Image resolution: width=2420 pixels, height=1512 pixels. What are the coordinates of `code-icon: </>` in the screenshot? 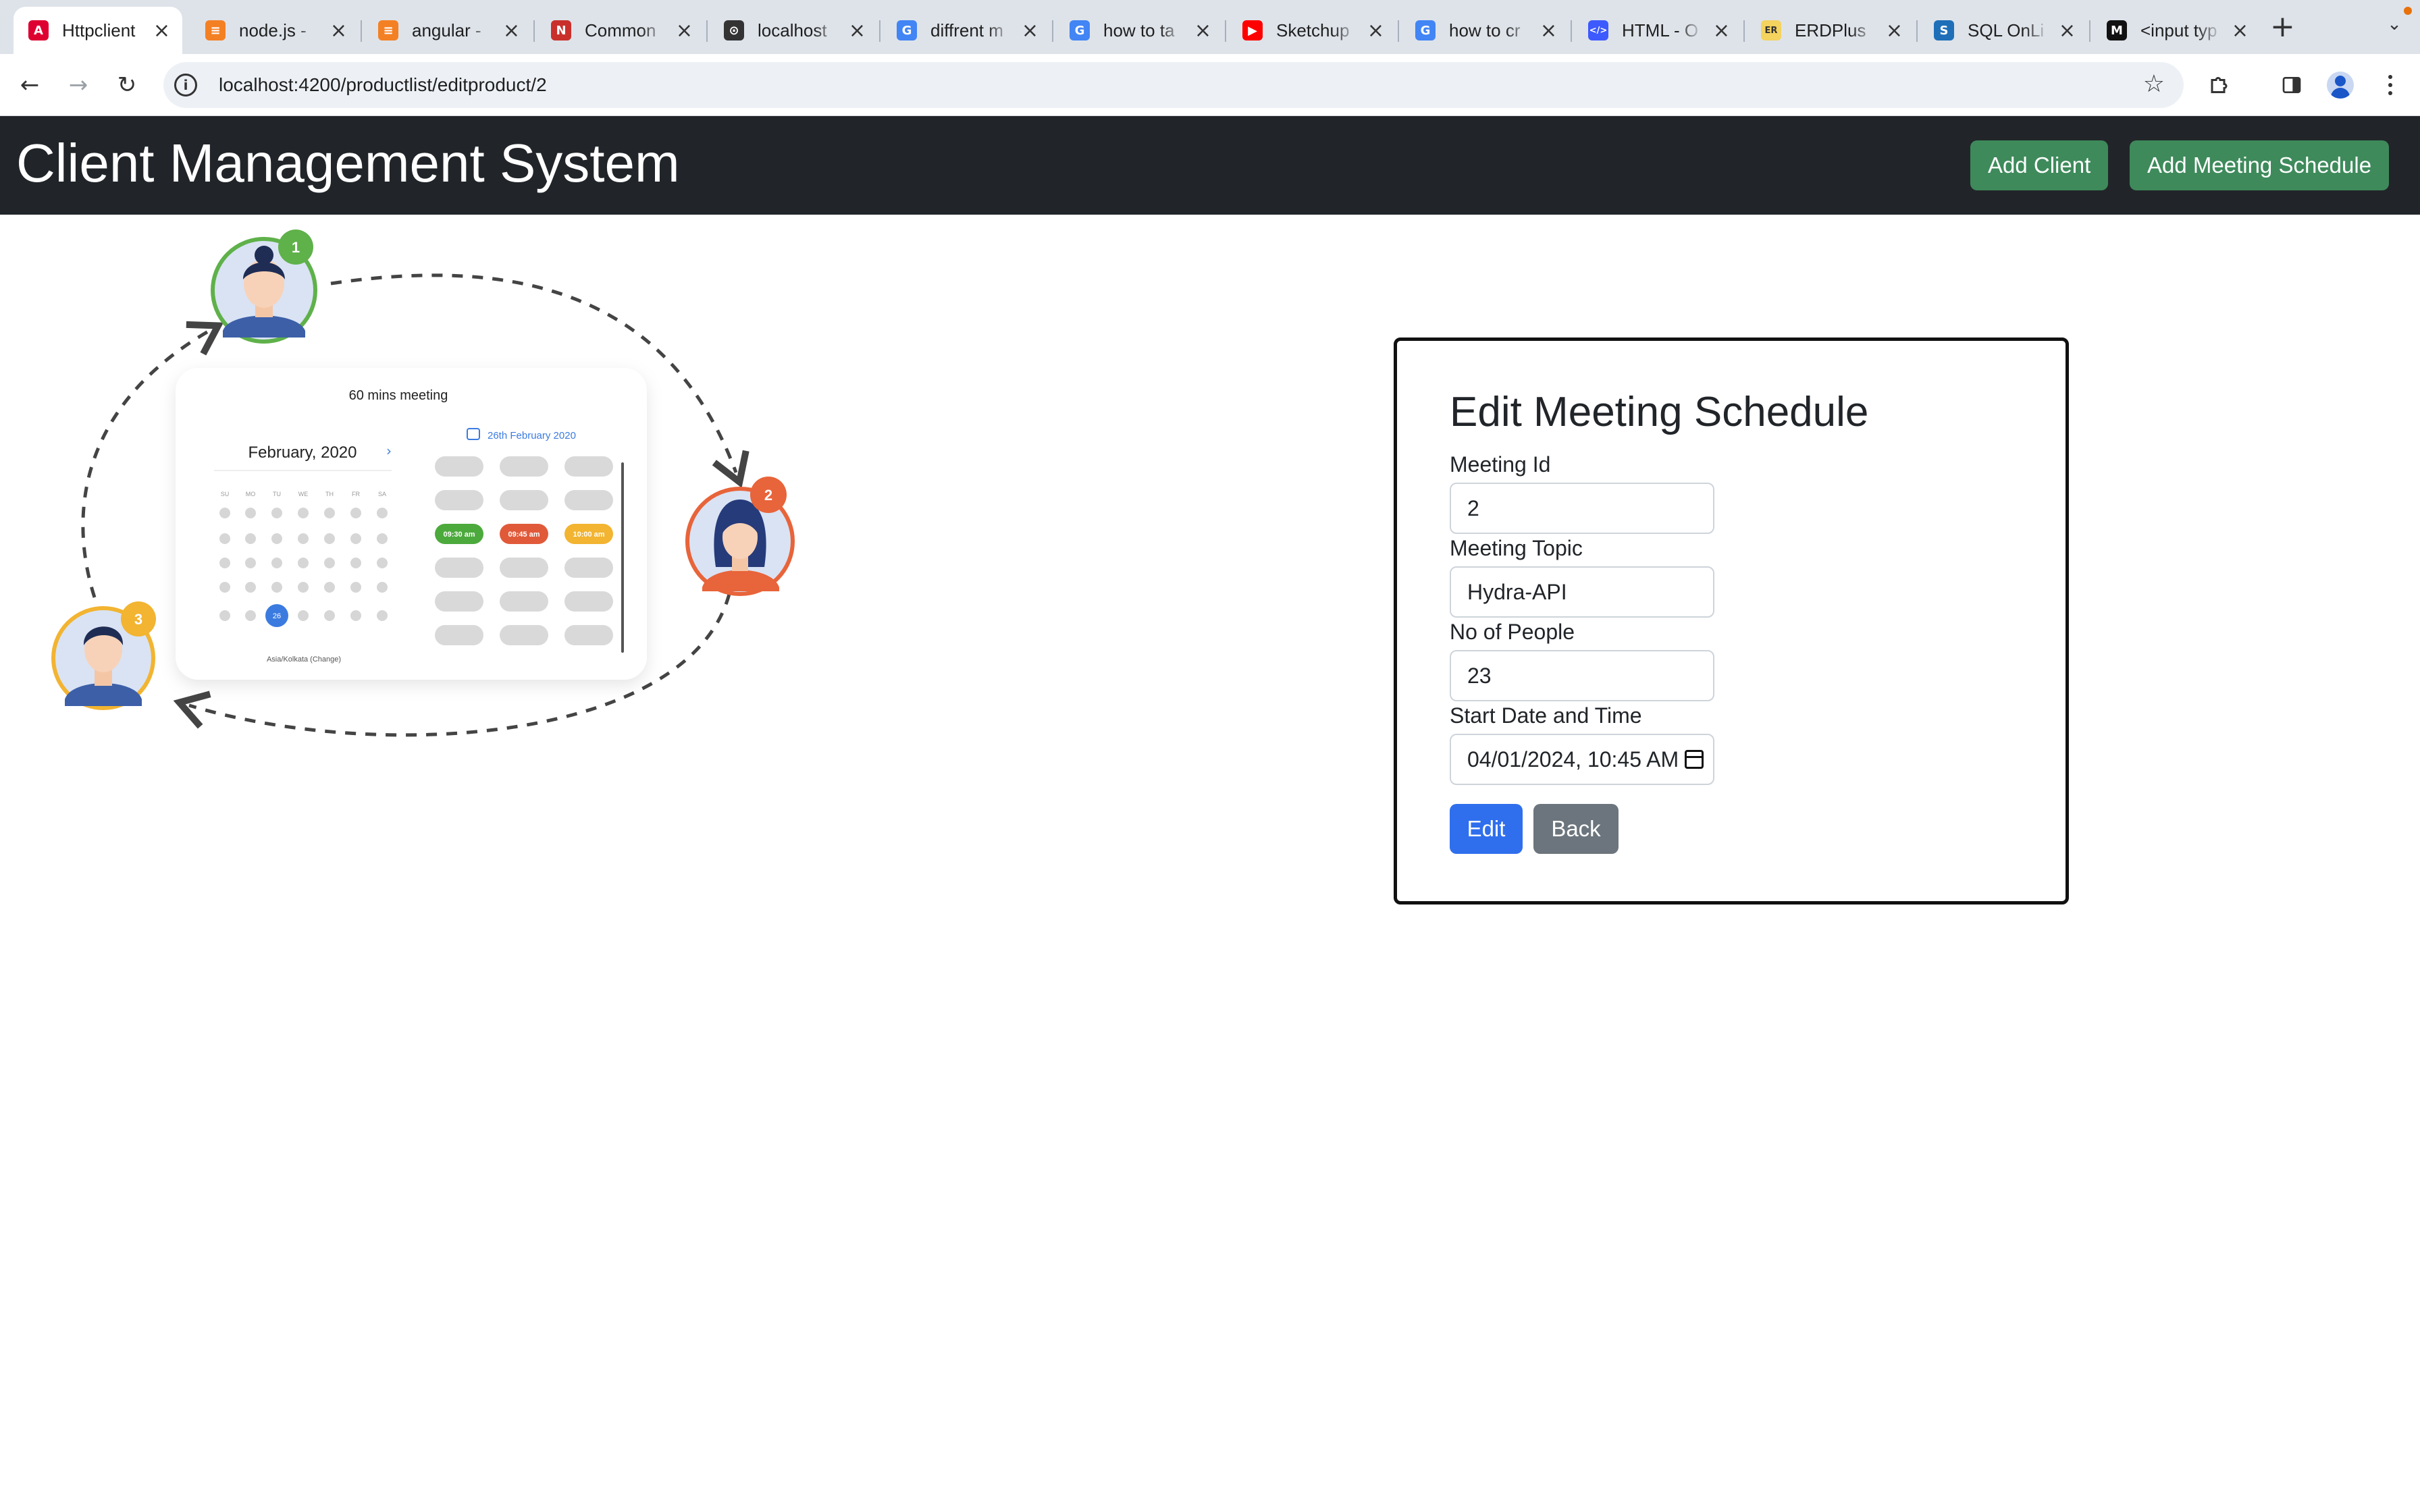 It's located at (1598, 30).